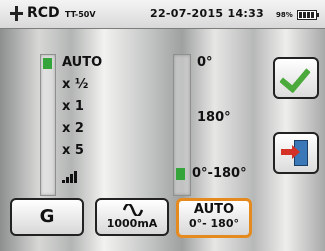 The height and width of the screenshot is (251, 325). What do you see at coordinates (48, 125) in the screenshot?
I see `multiplier-slider` at bounding box center [48, 125].